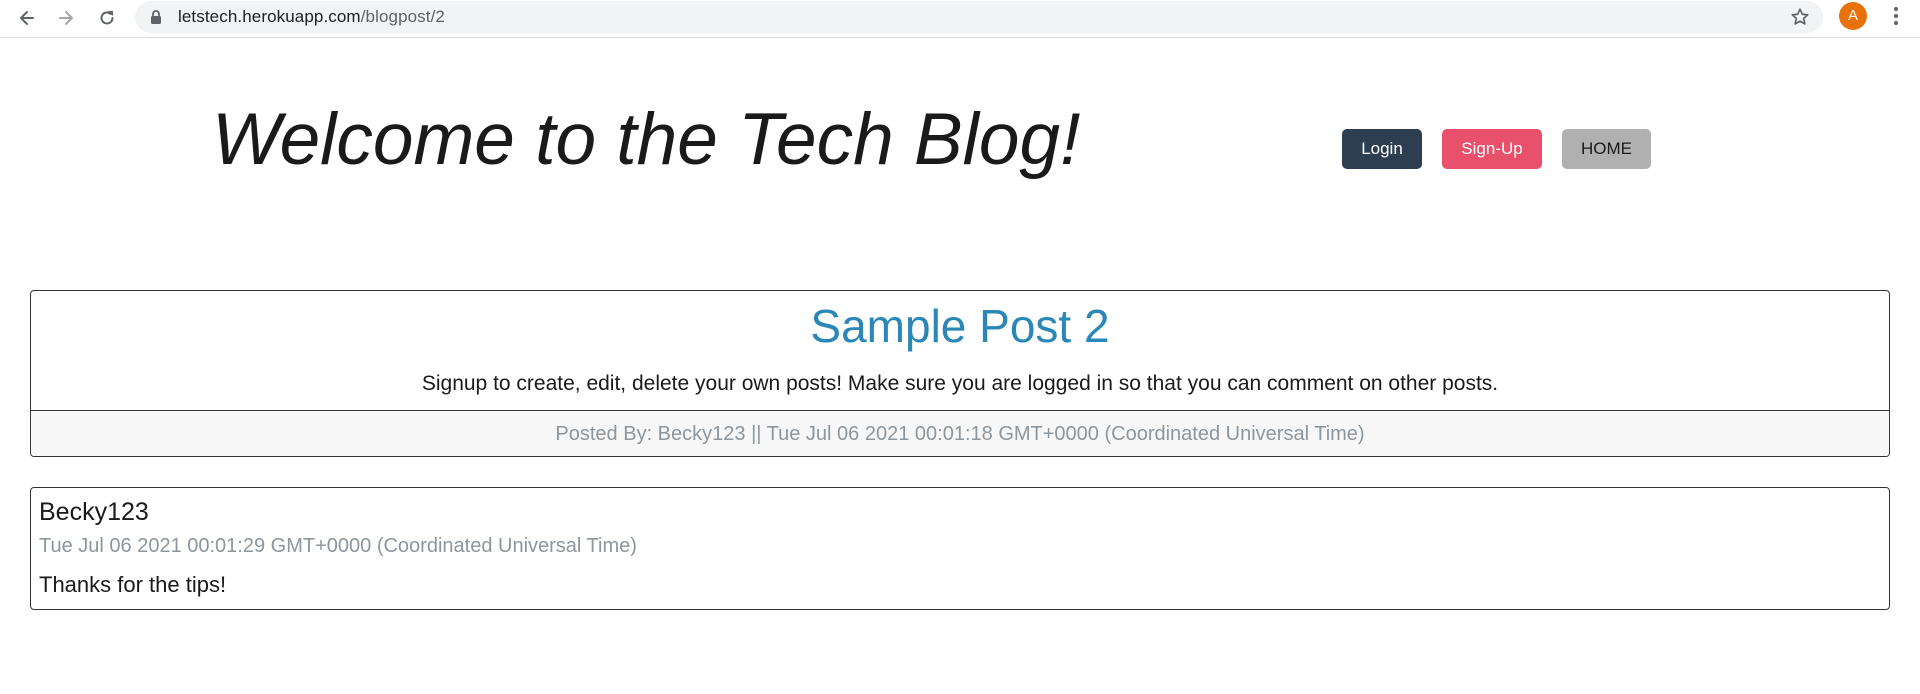 The image size is (1920, 694). Describe the element at coordinates (1492, 149) in the screenshot. I see `signup-button: Sign-Up` at that location.